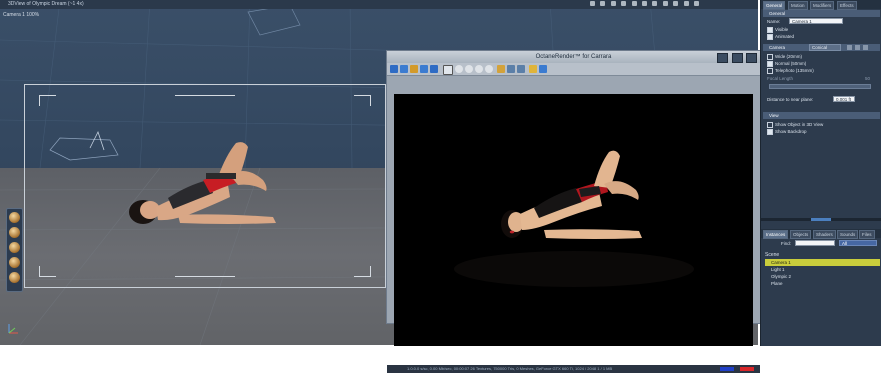 The width and height of the screenshot is (881, 373). What do you see at coordinates (205, 95) in the screenshot?
I see `frame-top-mark` at bounding box center [205, 95].